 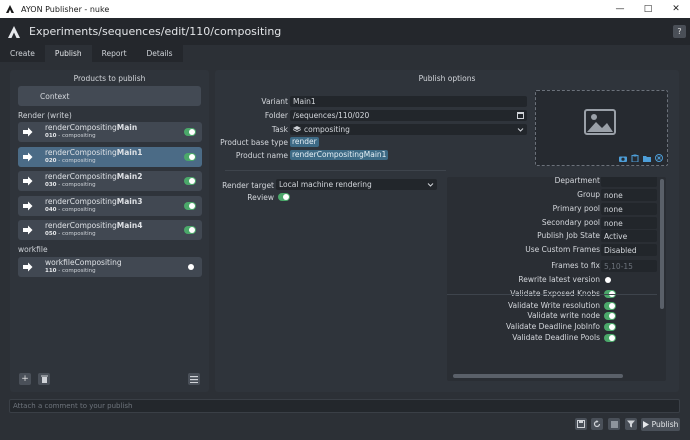 I want to click on reset-icon, so click(x=597, y=424).